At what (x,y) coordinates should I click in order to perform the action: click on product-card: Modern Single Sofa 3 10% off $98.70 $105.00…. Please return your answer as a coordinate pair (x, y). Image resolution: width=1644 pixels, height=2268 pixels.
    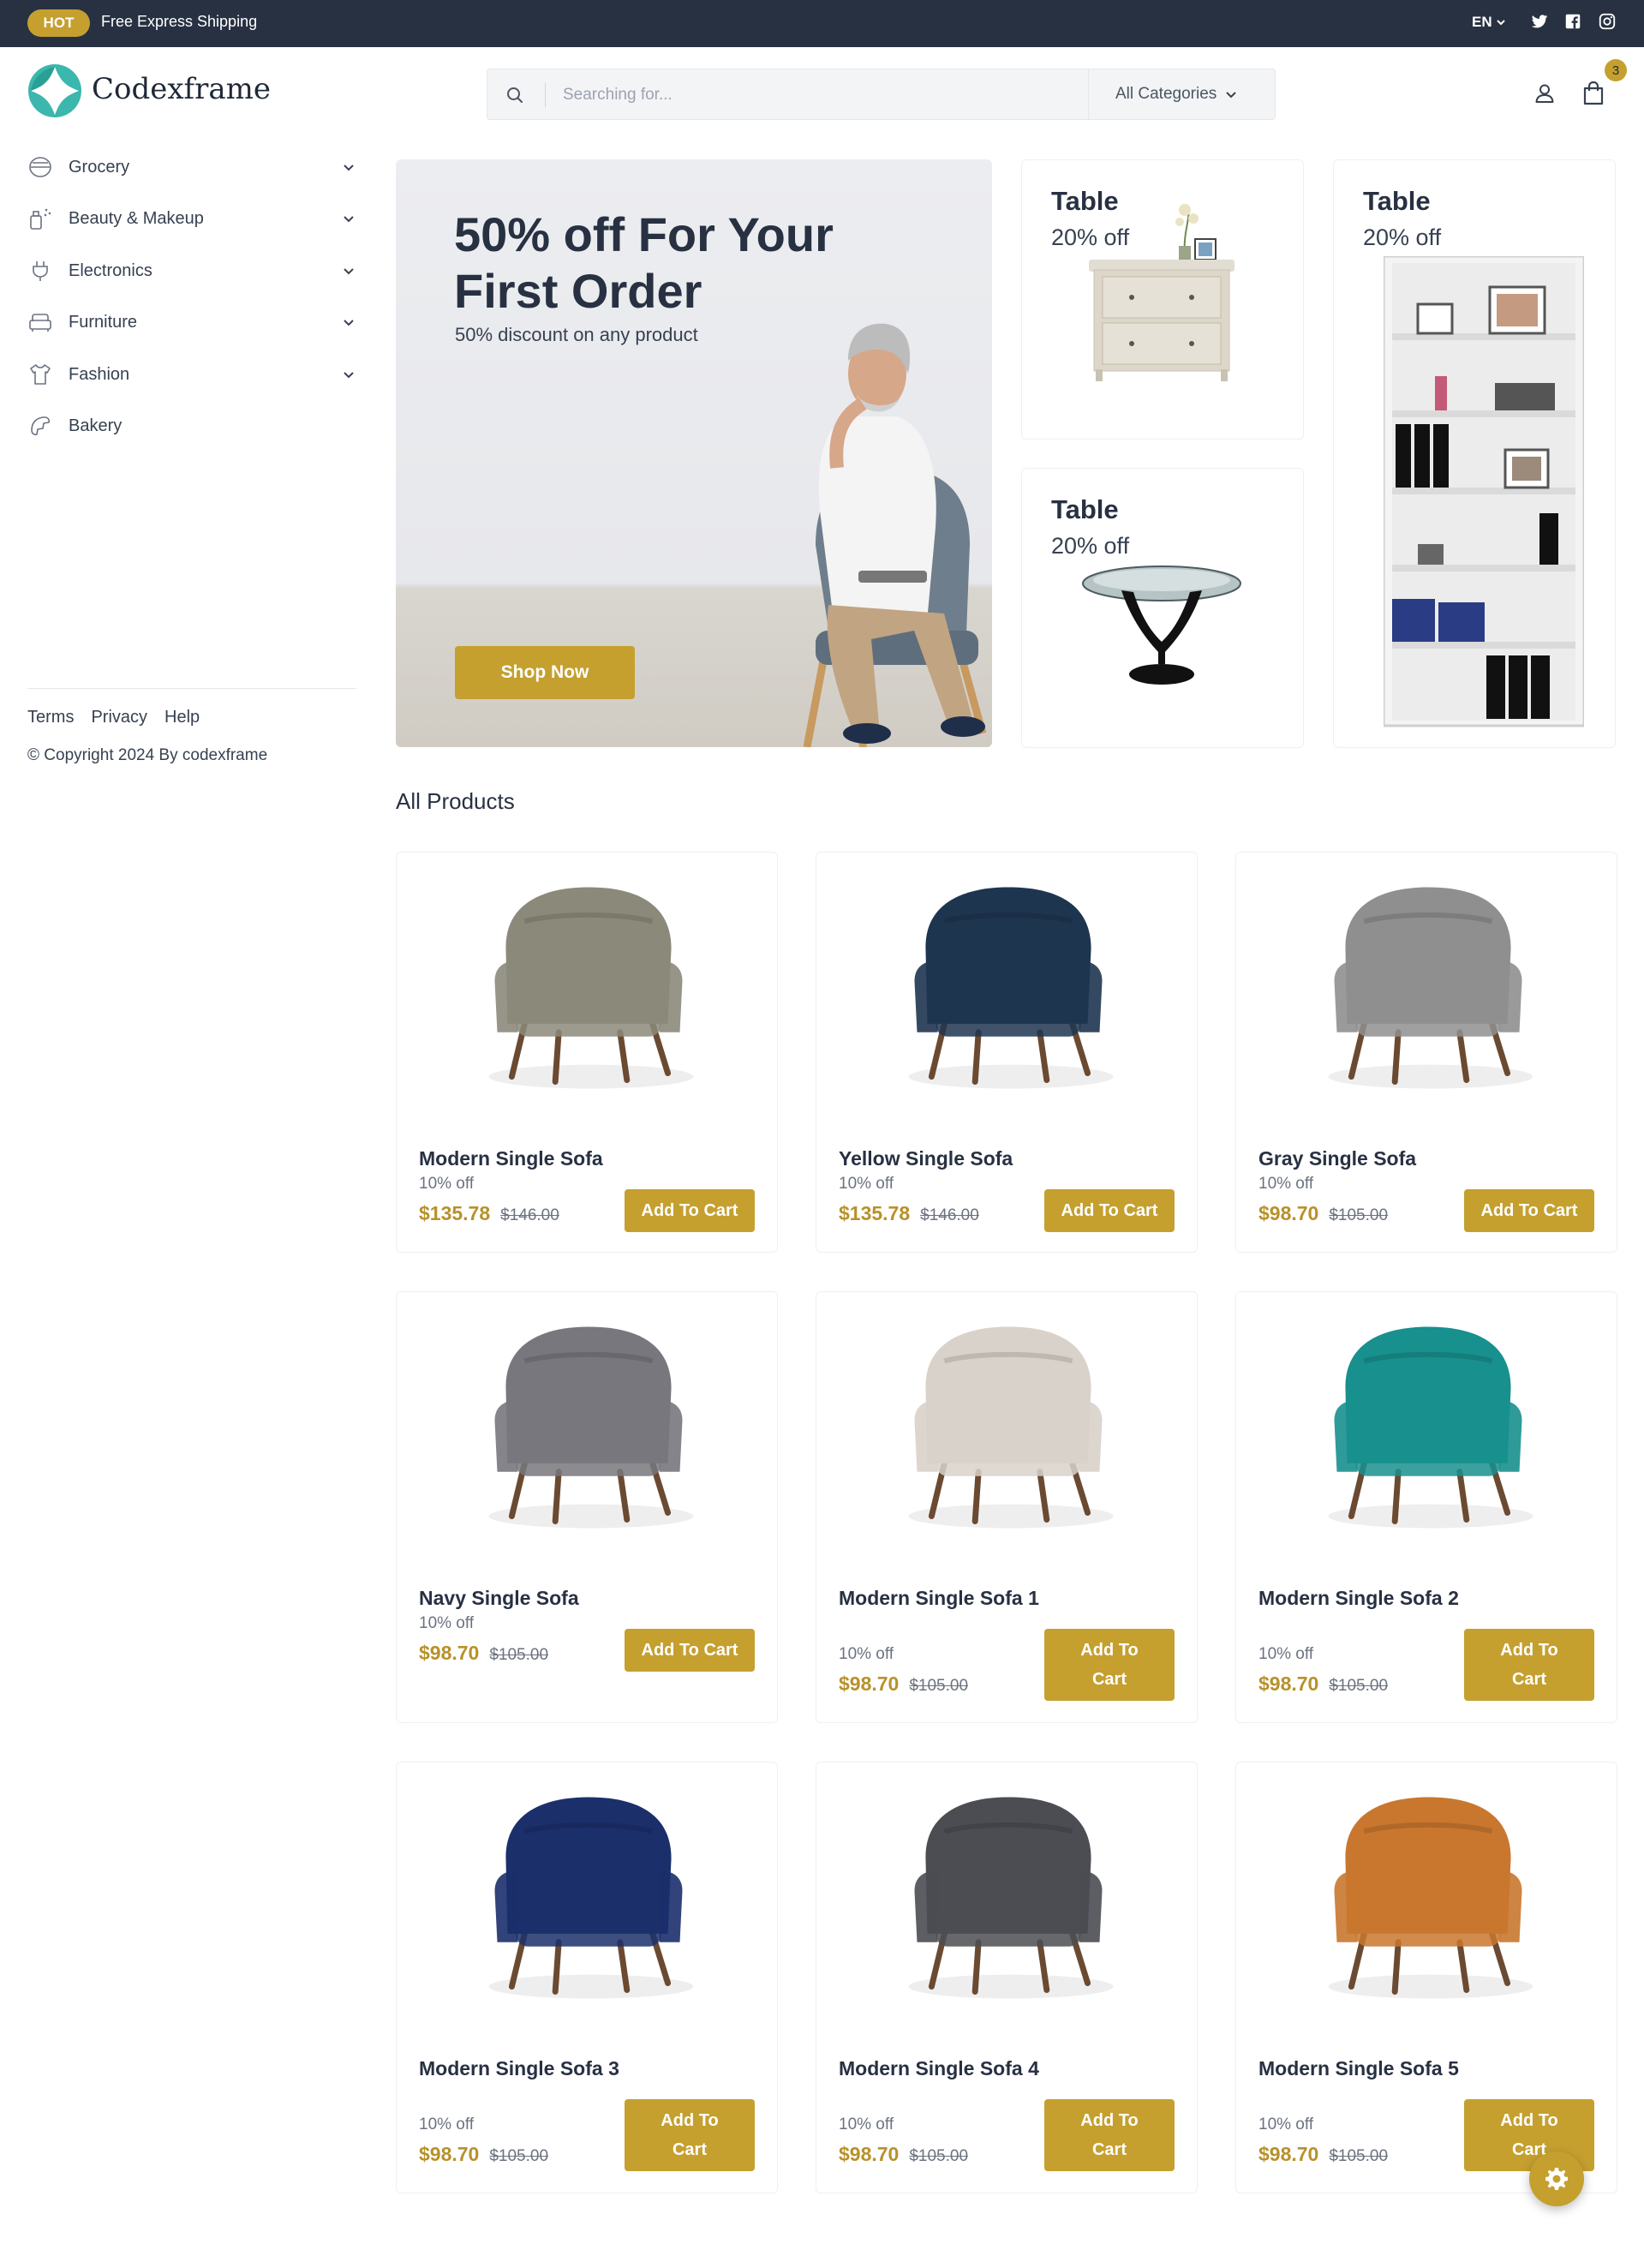
    Looking at the image, I should click on (587, 1977).